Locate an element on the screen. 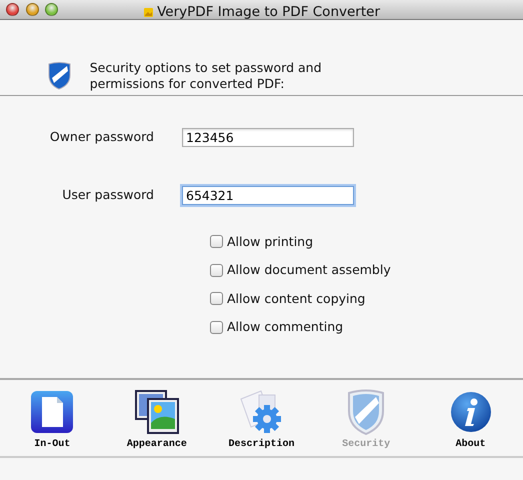 The height and width of the screenshot is (480, 523). checkbox-label: Allow printing is located at coordinates (270, 241).